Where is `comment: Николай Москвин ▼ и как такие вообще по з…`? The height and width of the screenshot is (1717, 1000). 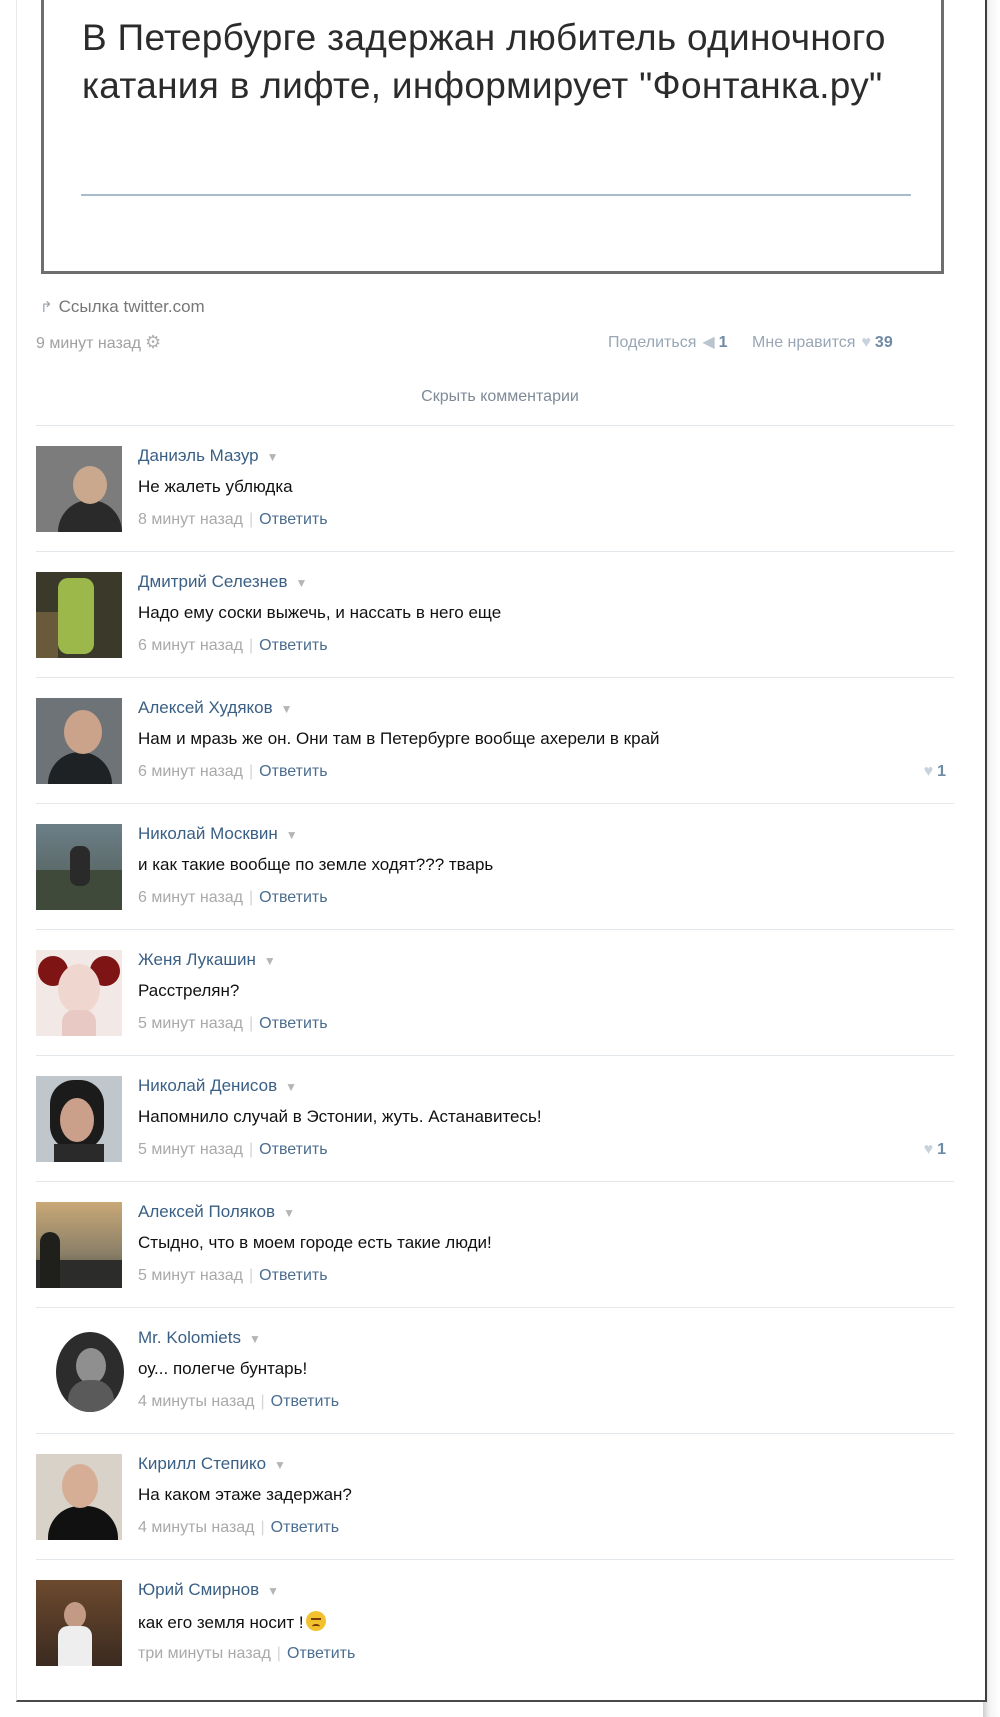
comment: Николай Москвин ▼ и как такие вообще по з… is located at coordinates (495, 887).